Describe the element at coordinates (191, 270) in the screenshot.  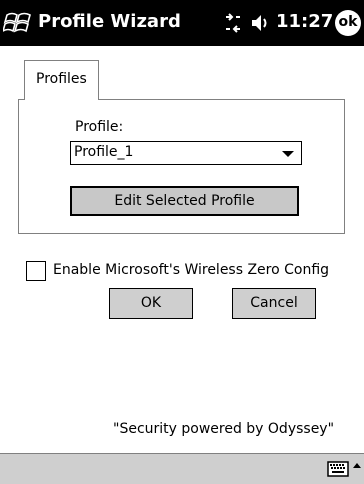
I see `wireless-zero-config-label: Enable Microsoft's Wireless Zero Config` at that location.